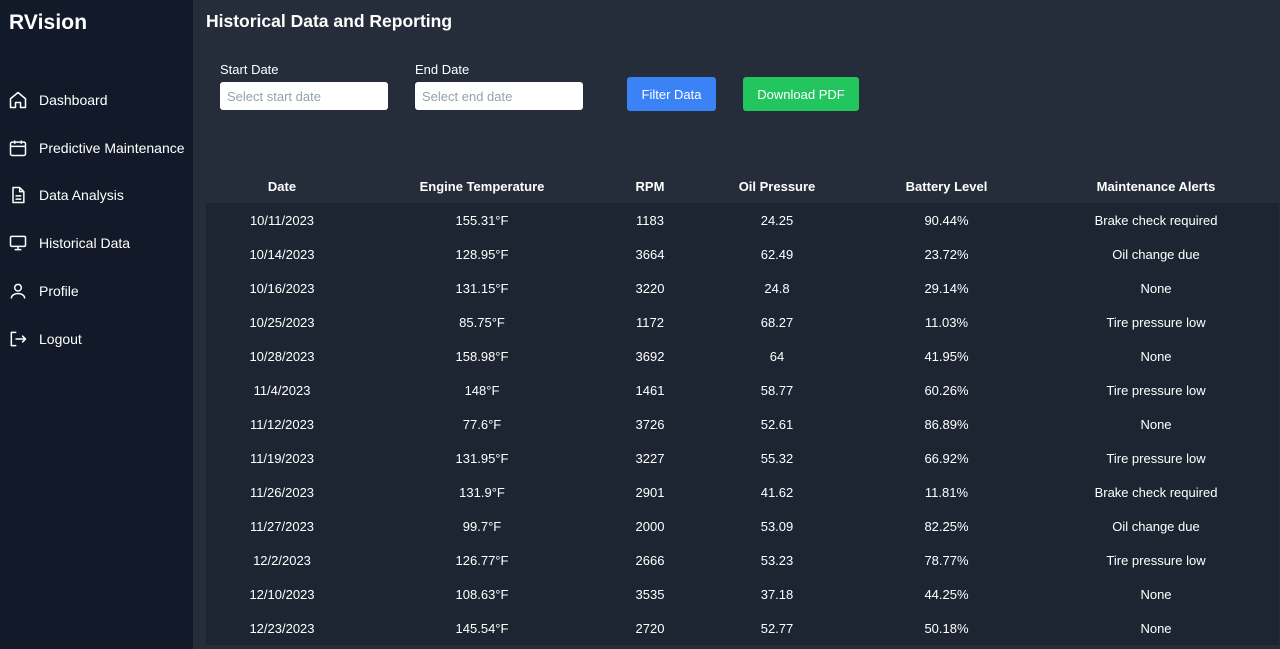 This screenshot has height=649, width=1280. What do you see at coordinates (282, 254) in the screenshot?
I see `date-cell: 10/14/2023` at bounding box center [282, 254].